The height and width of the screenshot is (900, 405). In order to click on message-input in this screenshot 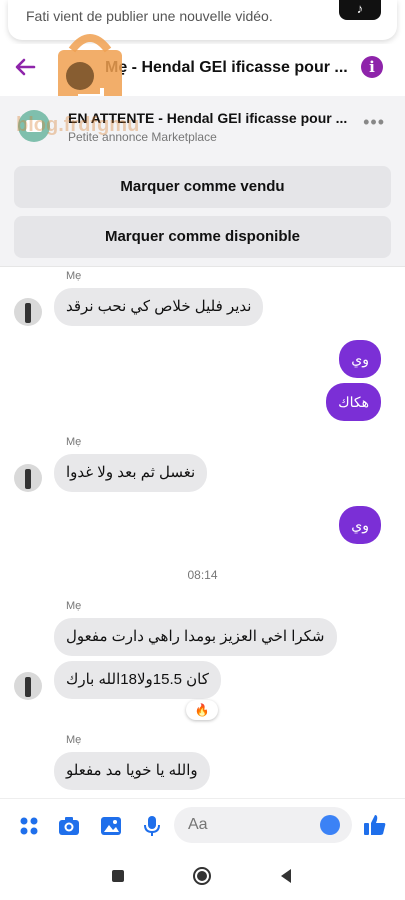, I will do `click(248, 825)`.